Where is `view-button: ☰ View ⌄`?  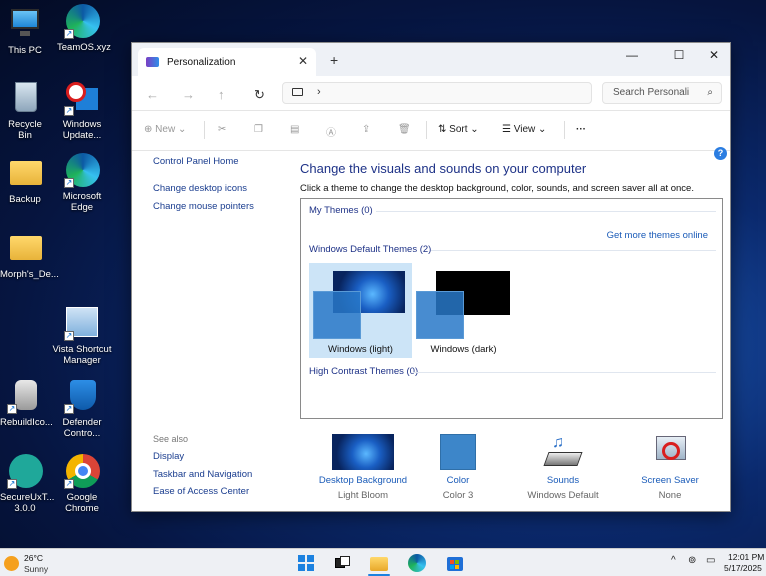 view-button: ☰ View ⌄ is located at coordinates (524, 129).